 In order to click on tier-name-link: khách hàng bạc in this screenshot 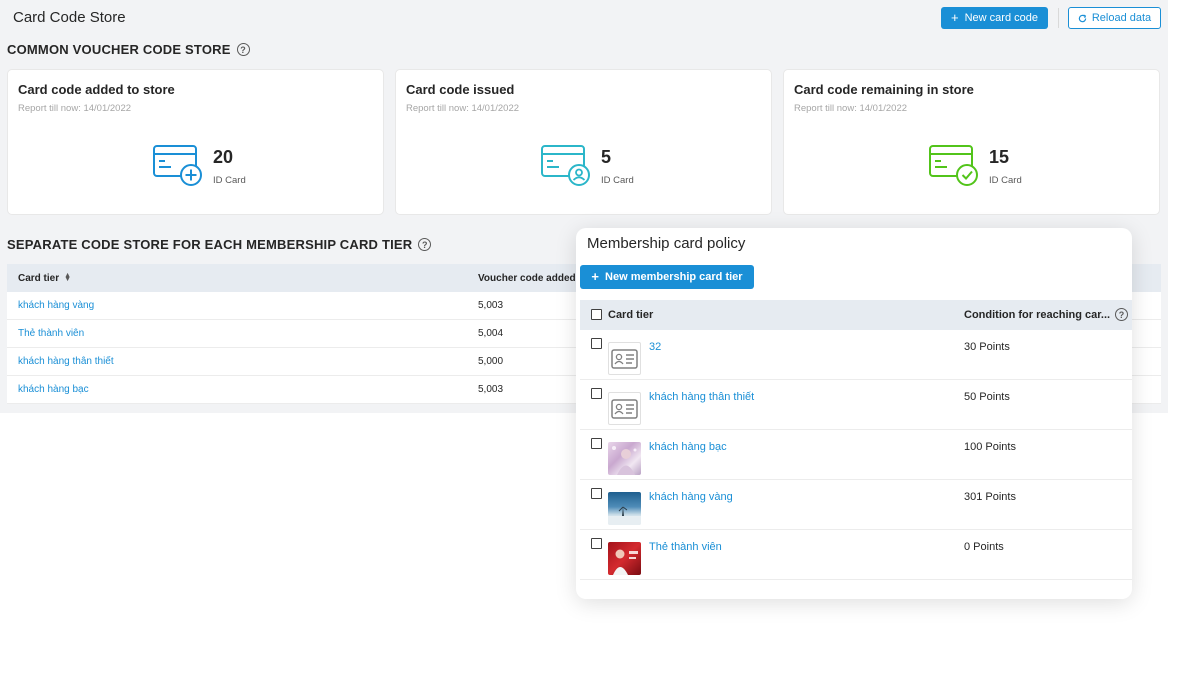, I will do `click(688, 447)`.